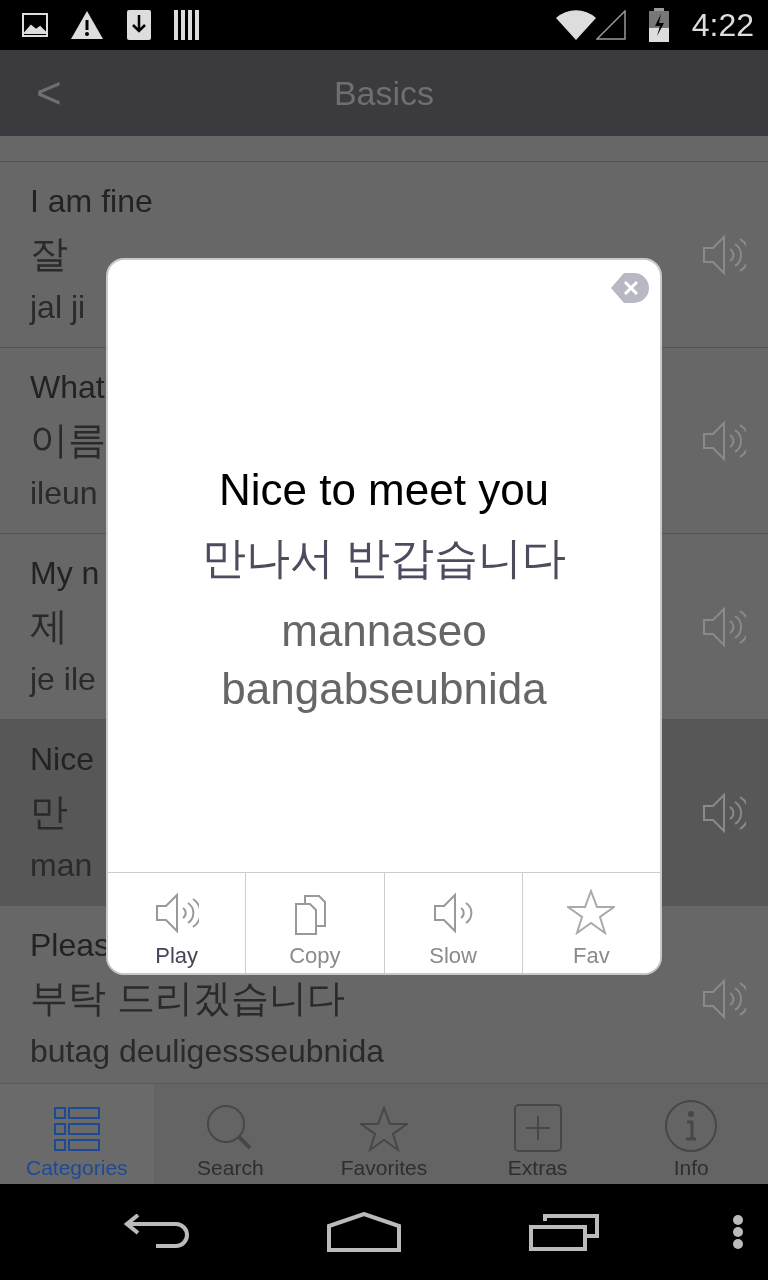 Image resolution: width=768 pixels, height=1280 pixels. What do you see at coordinates (207, 1051) in the screenshot?
I see `romanization-text: butag deuligessseubnida` at bounding box center [207, 1051].